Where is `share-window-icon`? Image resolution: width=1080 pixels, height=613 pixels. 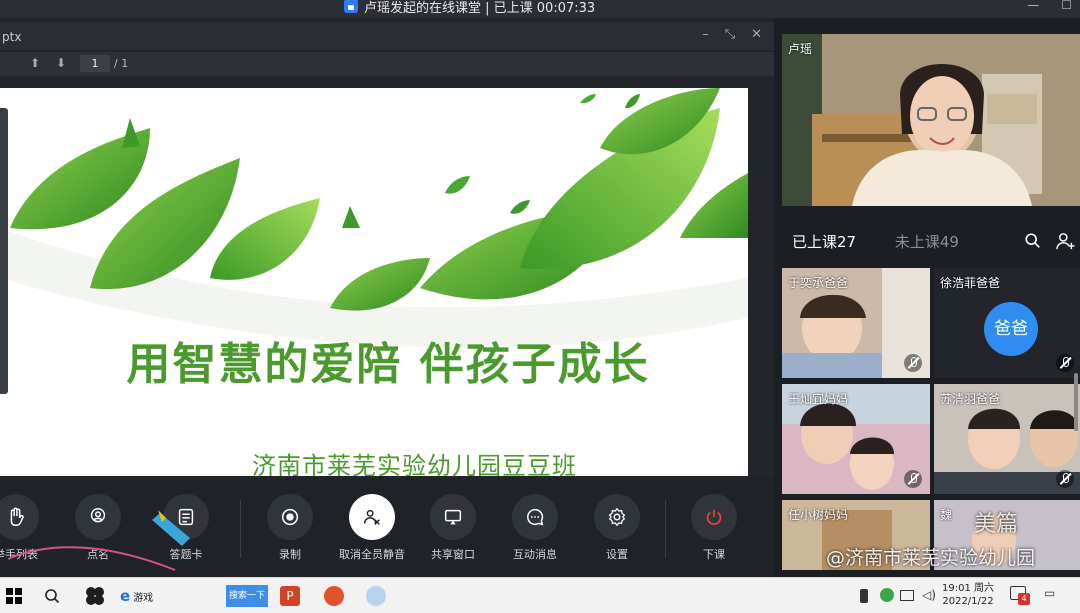 share-window-icon is located at coordinates (453, 517).